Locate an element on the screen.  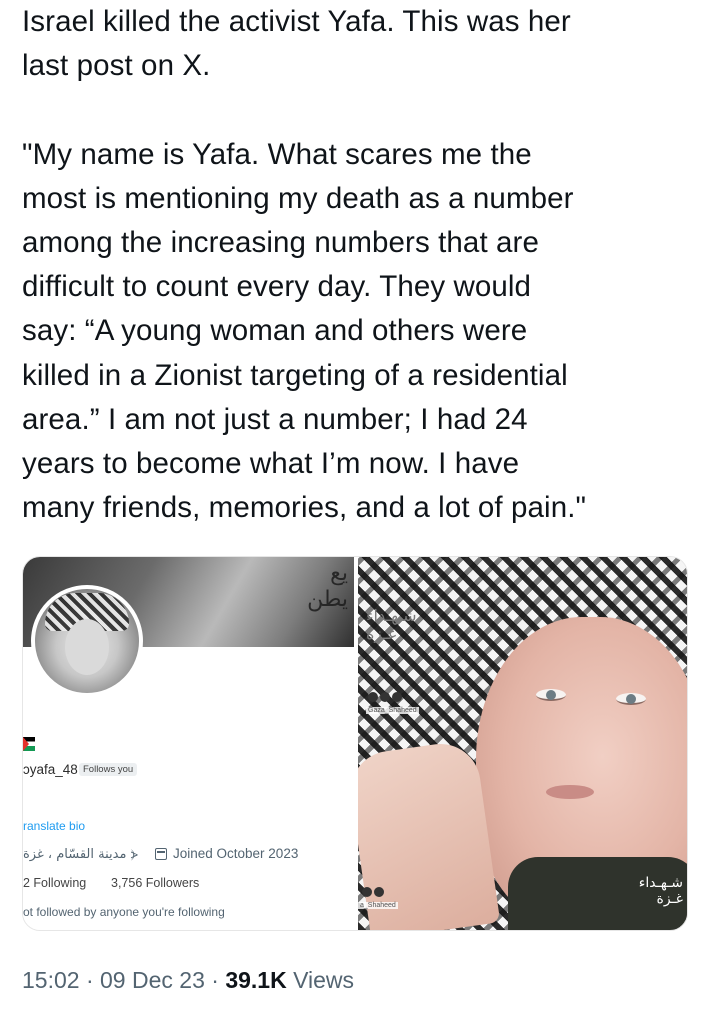
tweet-time: 15:02 is located at coordinates (51, 980).